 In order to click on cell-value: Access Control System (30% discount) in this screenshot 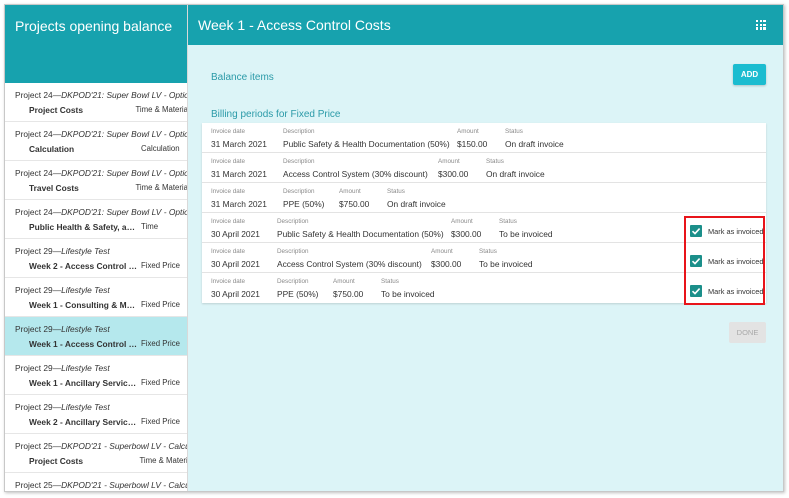, I will do `click(355, 174)`.